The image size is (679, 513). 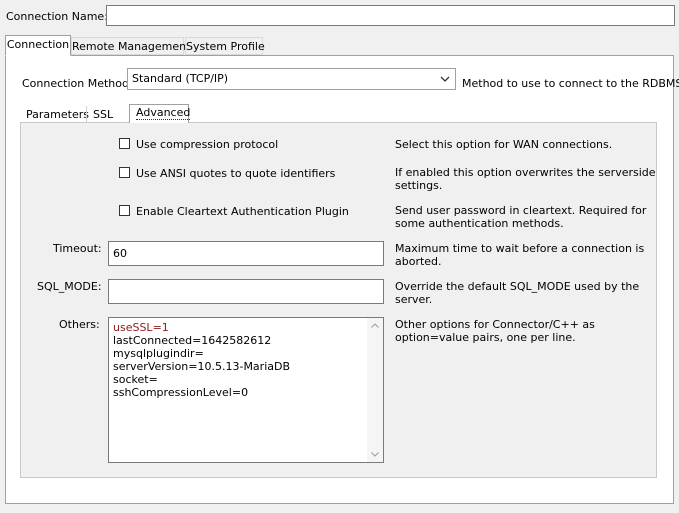 What do you see at coordinates (77, 83) in the screenshot?
I see `connection-method-label: Connection Method:` at bounding box center [77, 83].